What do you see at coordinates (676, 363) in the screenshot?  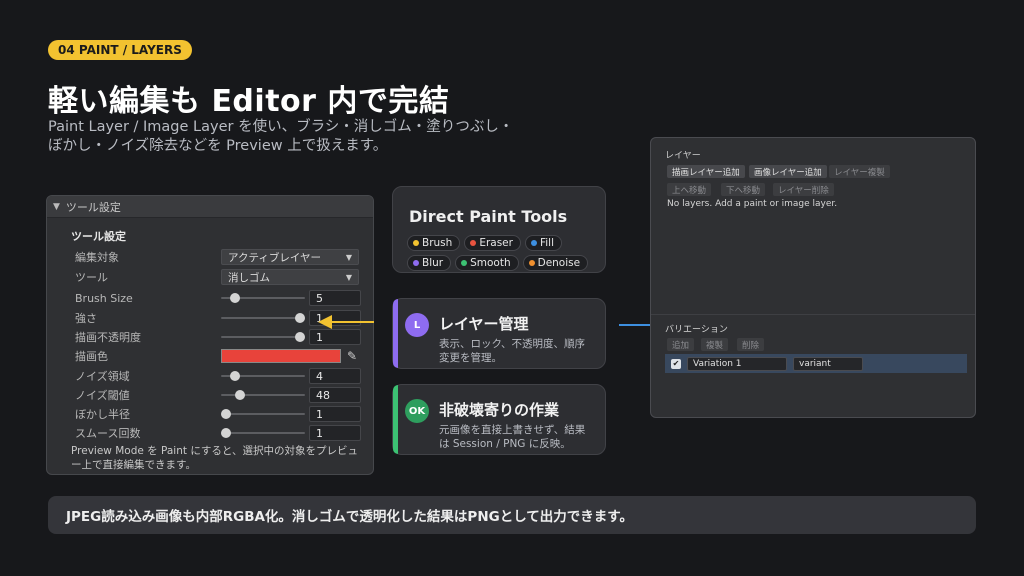 I see `check-icon: ✔` at bounding box center [676, 363].